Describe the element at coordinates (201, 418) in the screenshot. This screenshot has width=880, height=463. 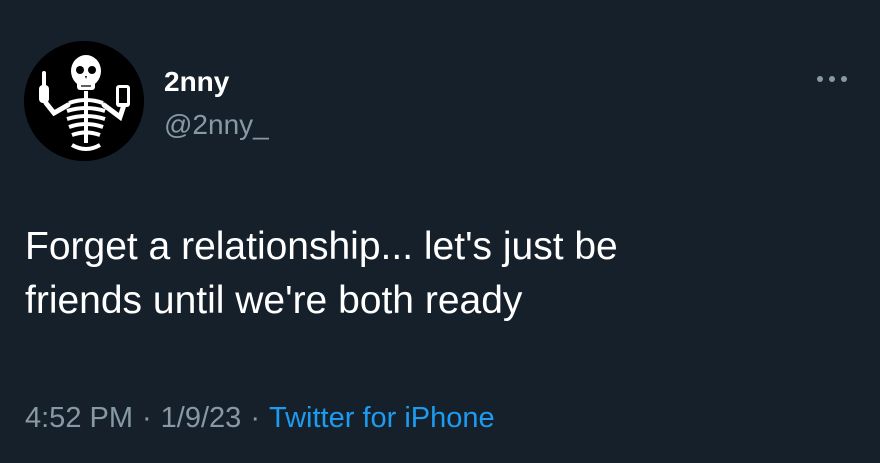
I see `tweet-date: 1/9/23` at that location.